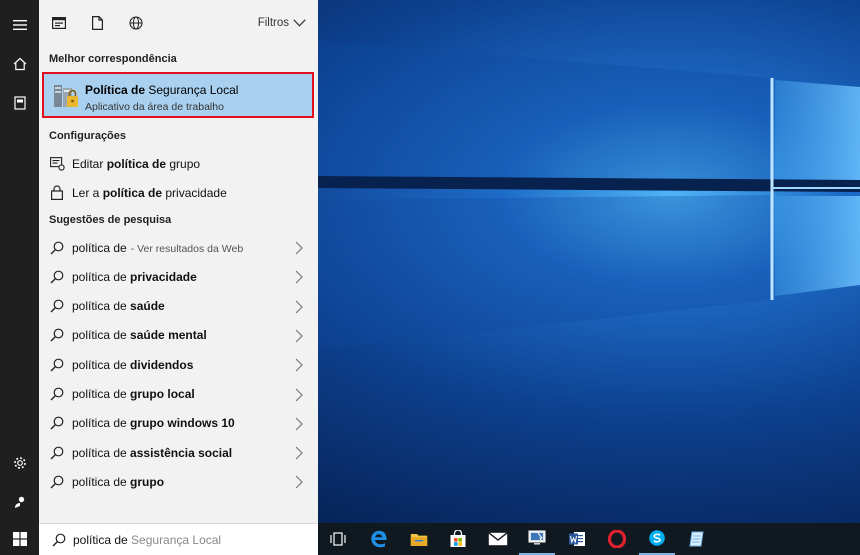 This screenshot has width=860, height=555. I want to click on best-match-subtitle: Aplicativo da área de trabalho, so click(154, 107).